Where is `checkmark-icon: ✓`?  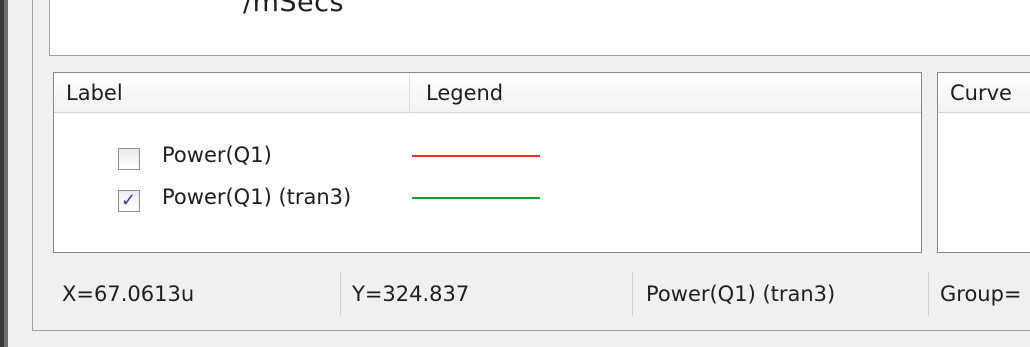
checkmark-icon: ✓ is located at coordinates (129, 200).